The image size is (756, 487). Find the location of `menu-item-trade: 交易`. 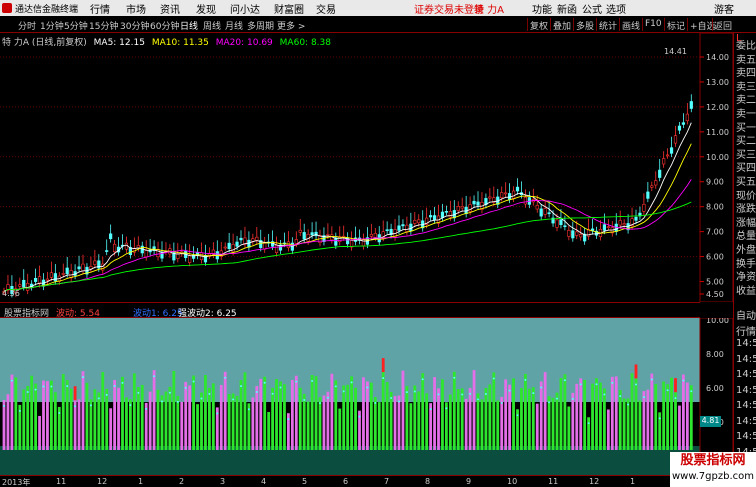

menu-item-trade: 交易 is located at coordinates (326, 8).